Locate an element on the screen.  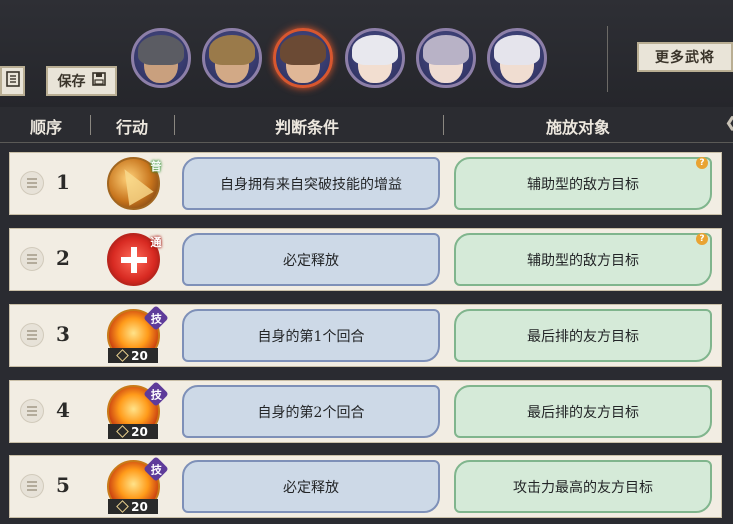
column-header-condition: 判断条件 is located at coordinates (307, 127).